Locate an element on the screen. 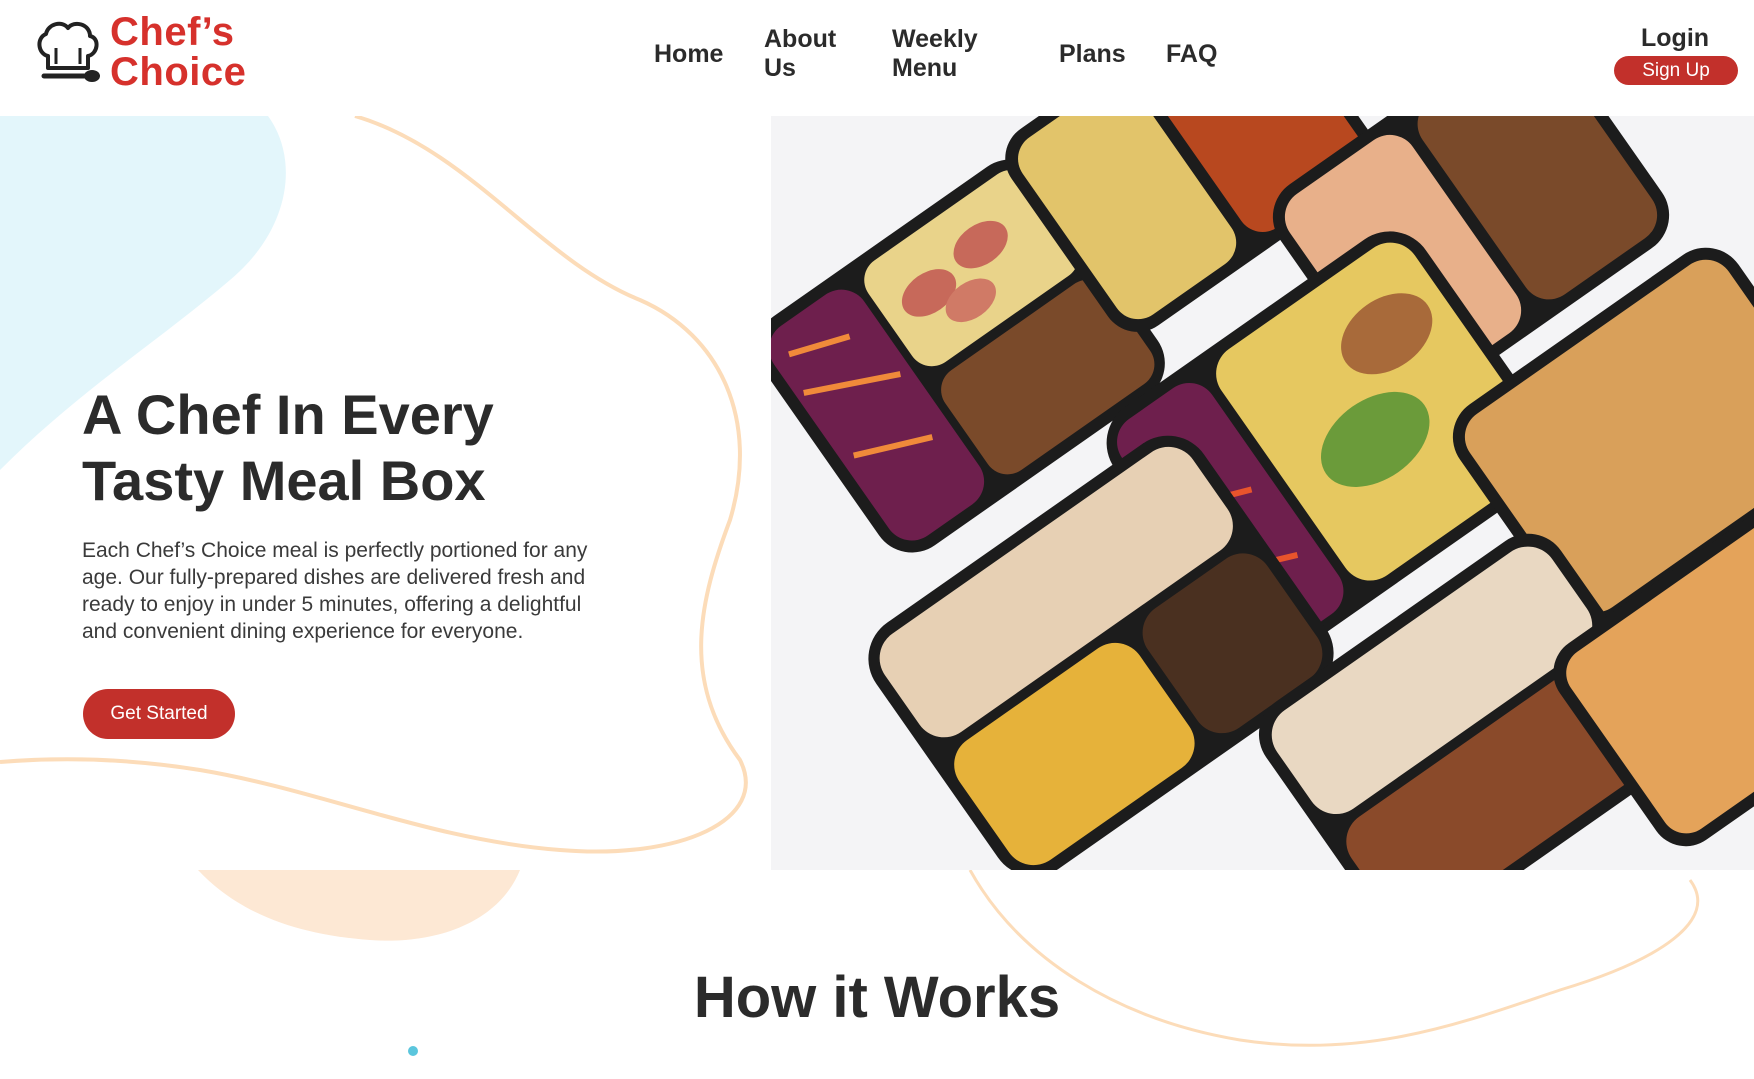 The height and width of the screenshot is (1079, 1754). brand-name-line2: Choice is located at coordinates (178, 72).